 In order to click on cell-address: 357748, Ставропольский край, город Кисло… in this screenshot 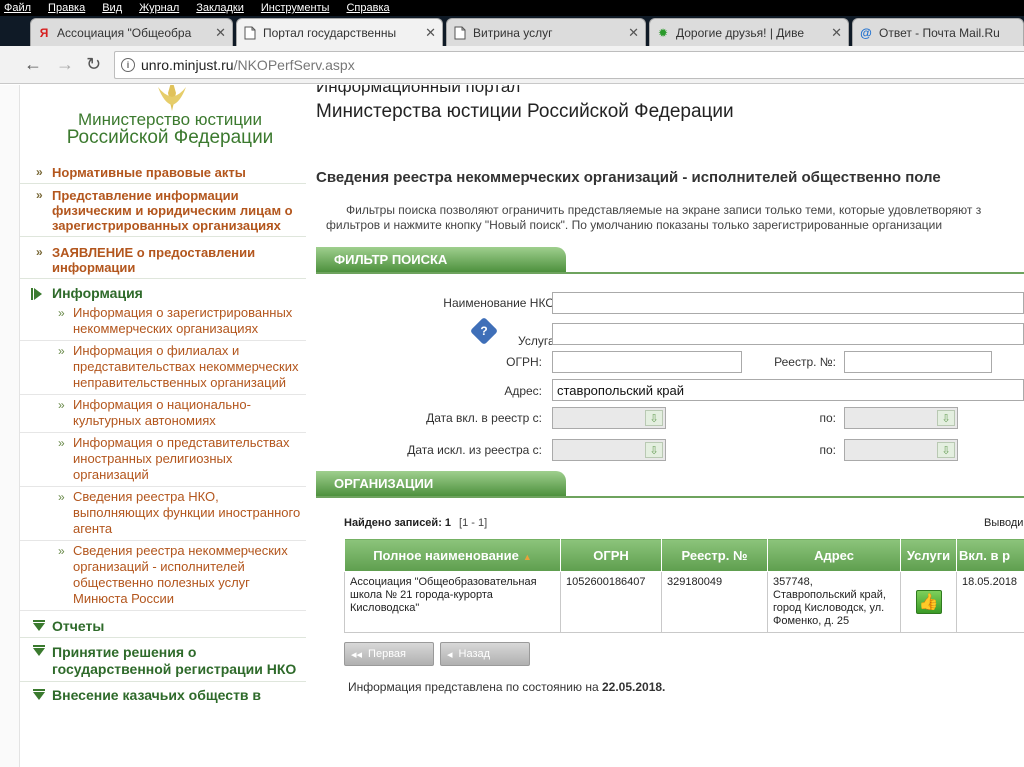, I will do `click(834, 602)`.